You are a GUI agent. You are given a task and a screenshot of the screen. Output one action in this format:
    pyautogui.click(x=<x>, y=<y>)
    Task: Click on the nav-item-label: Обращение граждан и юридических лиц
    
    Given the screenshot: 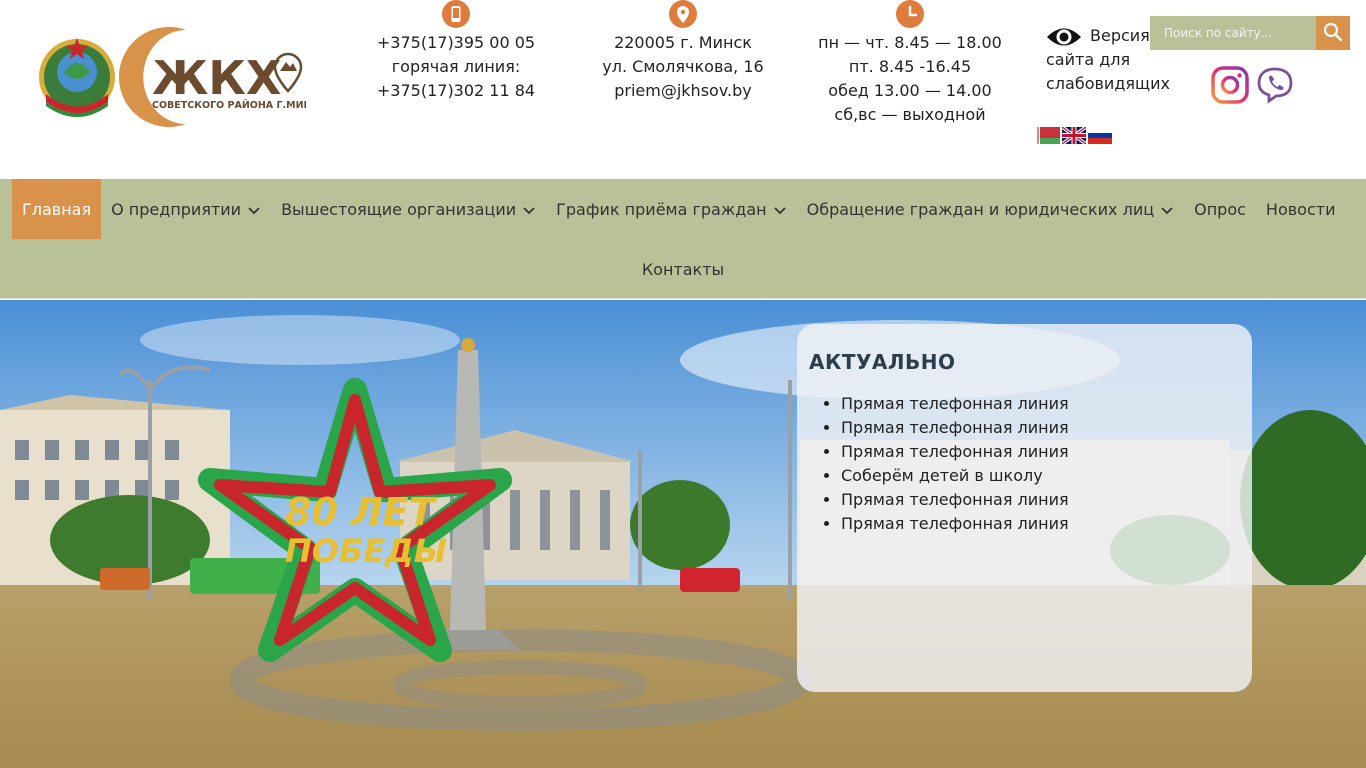 What is the action you would take?
    pyautogui.click(x=980, y=209)
    